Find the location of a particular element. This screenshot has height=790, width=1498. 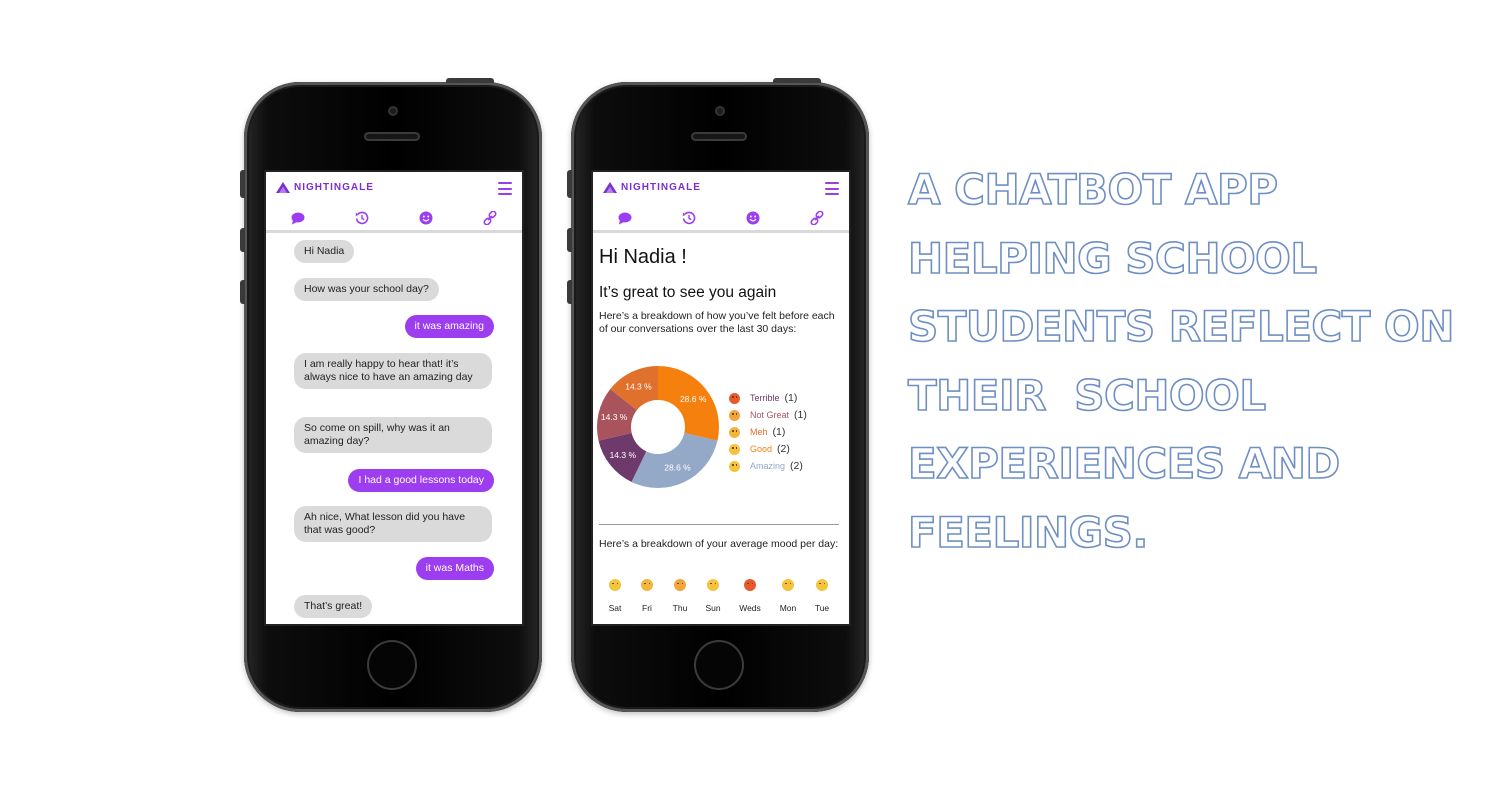

legend-item-terrible: Terrible (1) is located at coordinates (763, 398).